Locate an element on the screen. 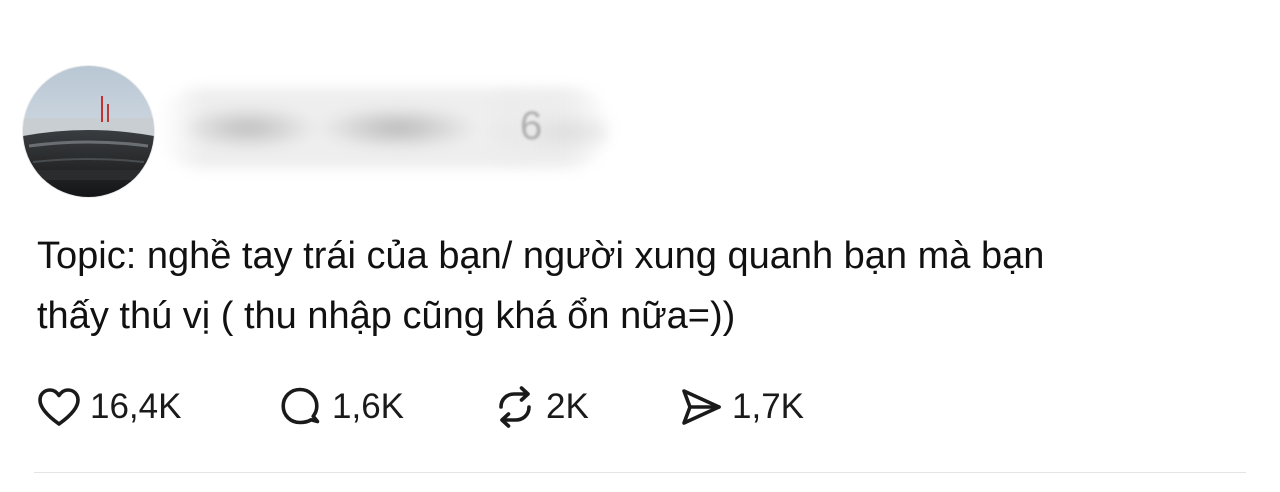 Image resolution: width=1280 pixels, height=492 pixels. post-timestamp: 6 is located at coordinates (532, 126).